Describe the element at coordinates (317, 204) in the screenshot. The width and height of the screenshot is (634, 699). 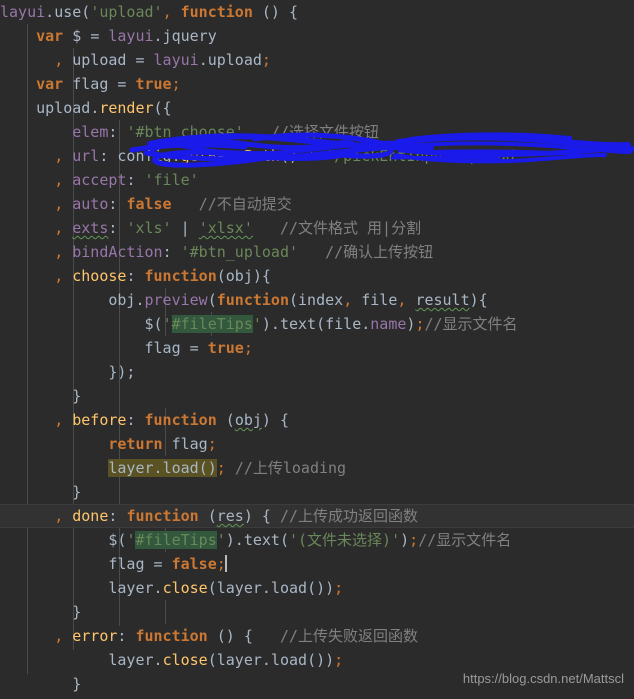
I see `code-line: , auto: false //不自动提交` at that location.